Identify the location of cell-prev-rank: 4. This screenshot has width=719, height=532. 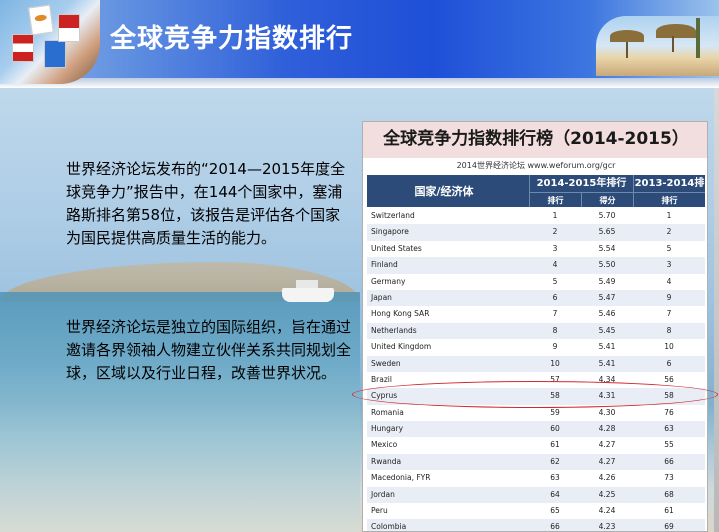
(669, 281).